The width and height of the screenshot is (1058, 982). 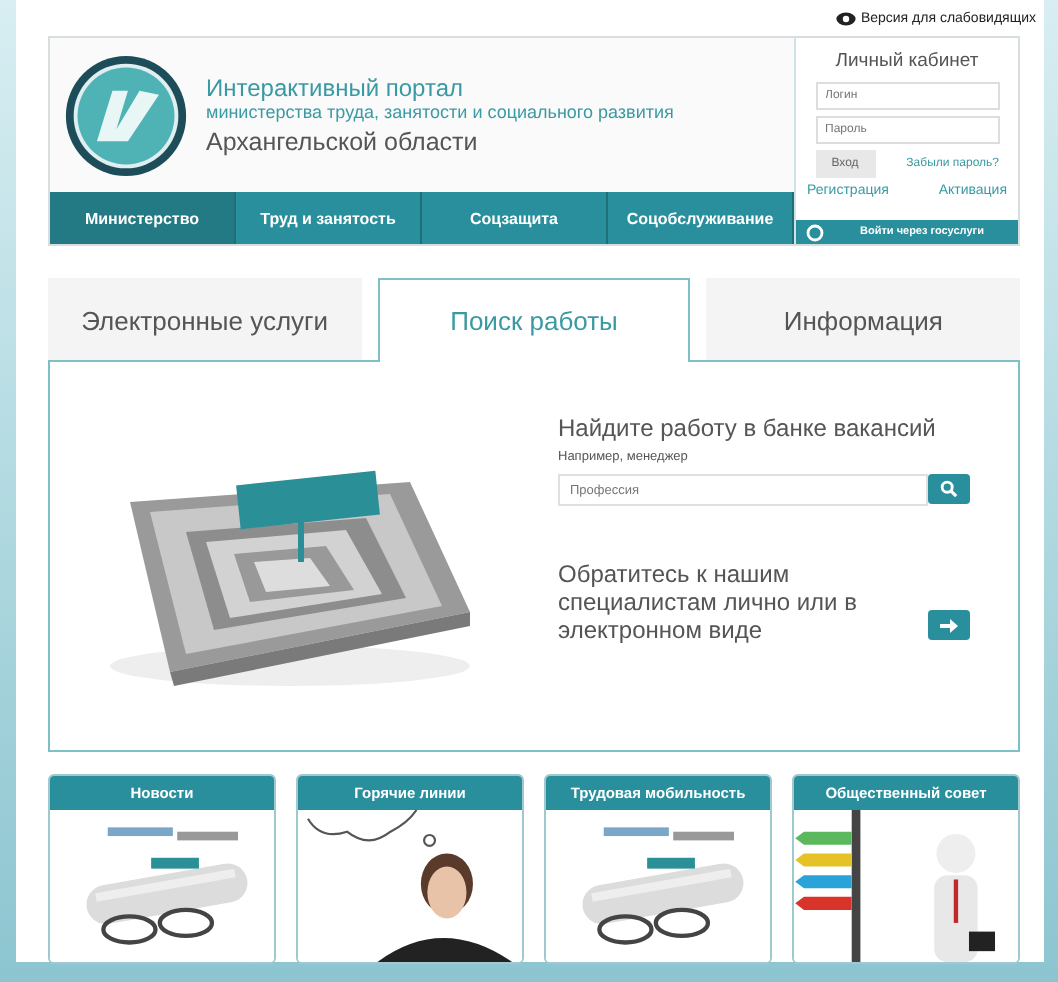 What do you see at coordinates (205, 319) in the screenshot?
I see `section-tab: Электронные услуги` at bounding box center [205, 319].